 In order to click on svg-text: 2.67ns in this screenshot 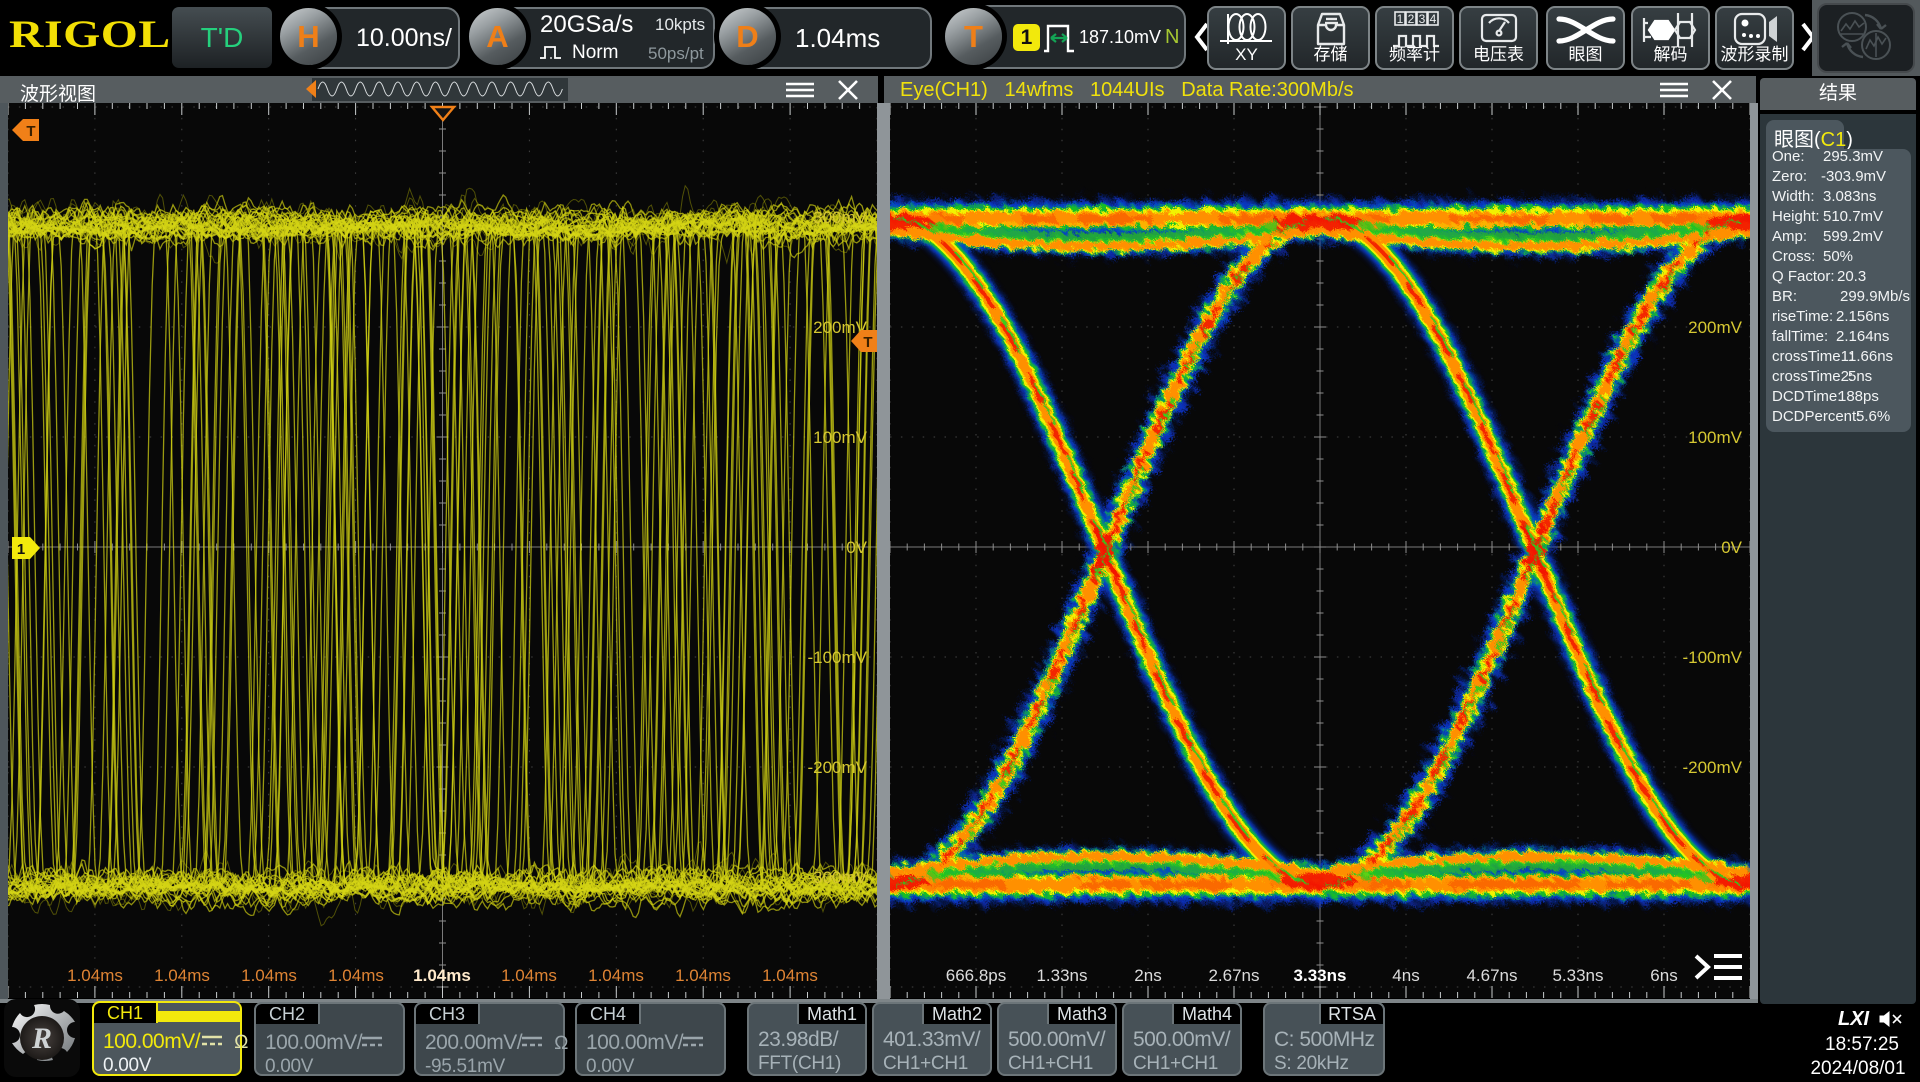, I will do `click(1233, 975)`.